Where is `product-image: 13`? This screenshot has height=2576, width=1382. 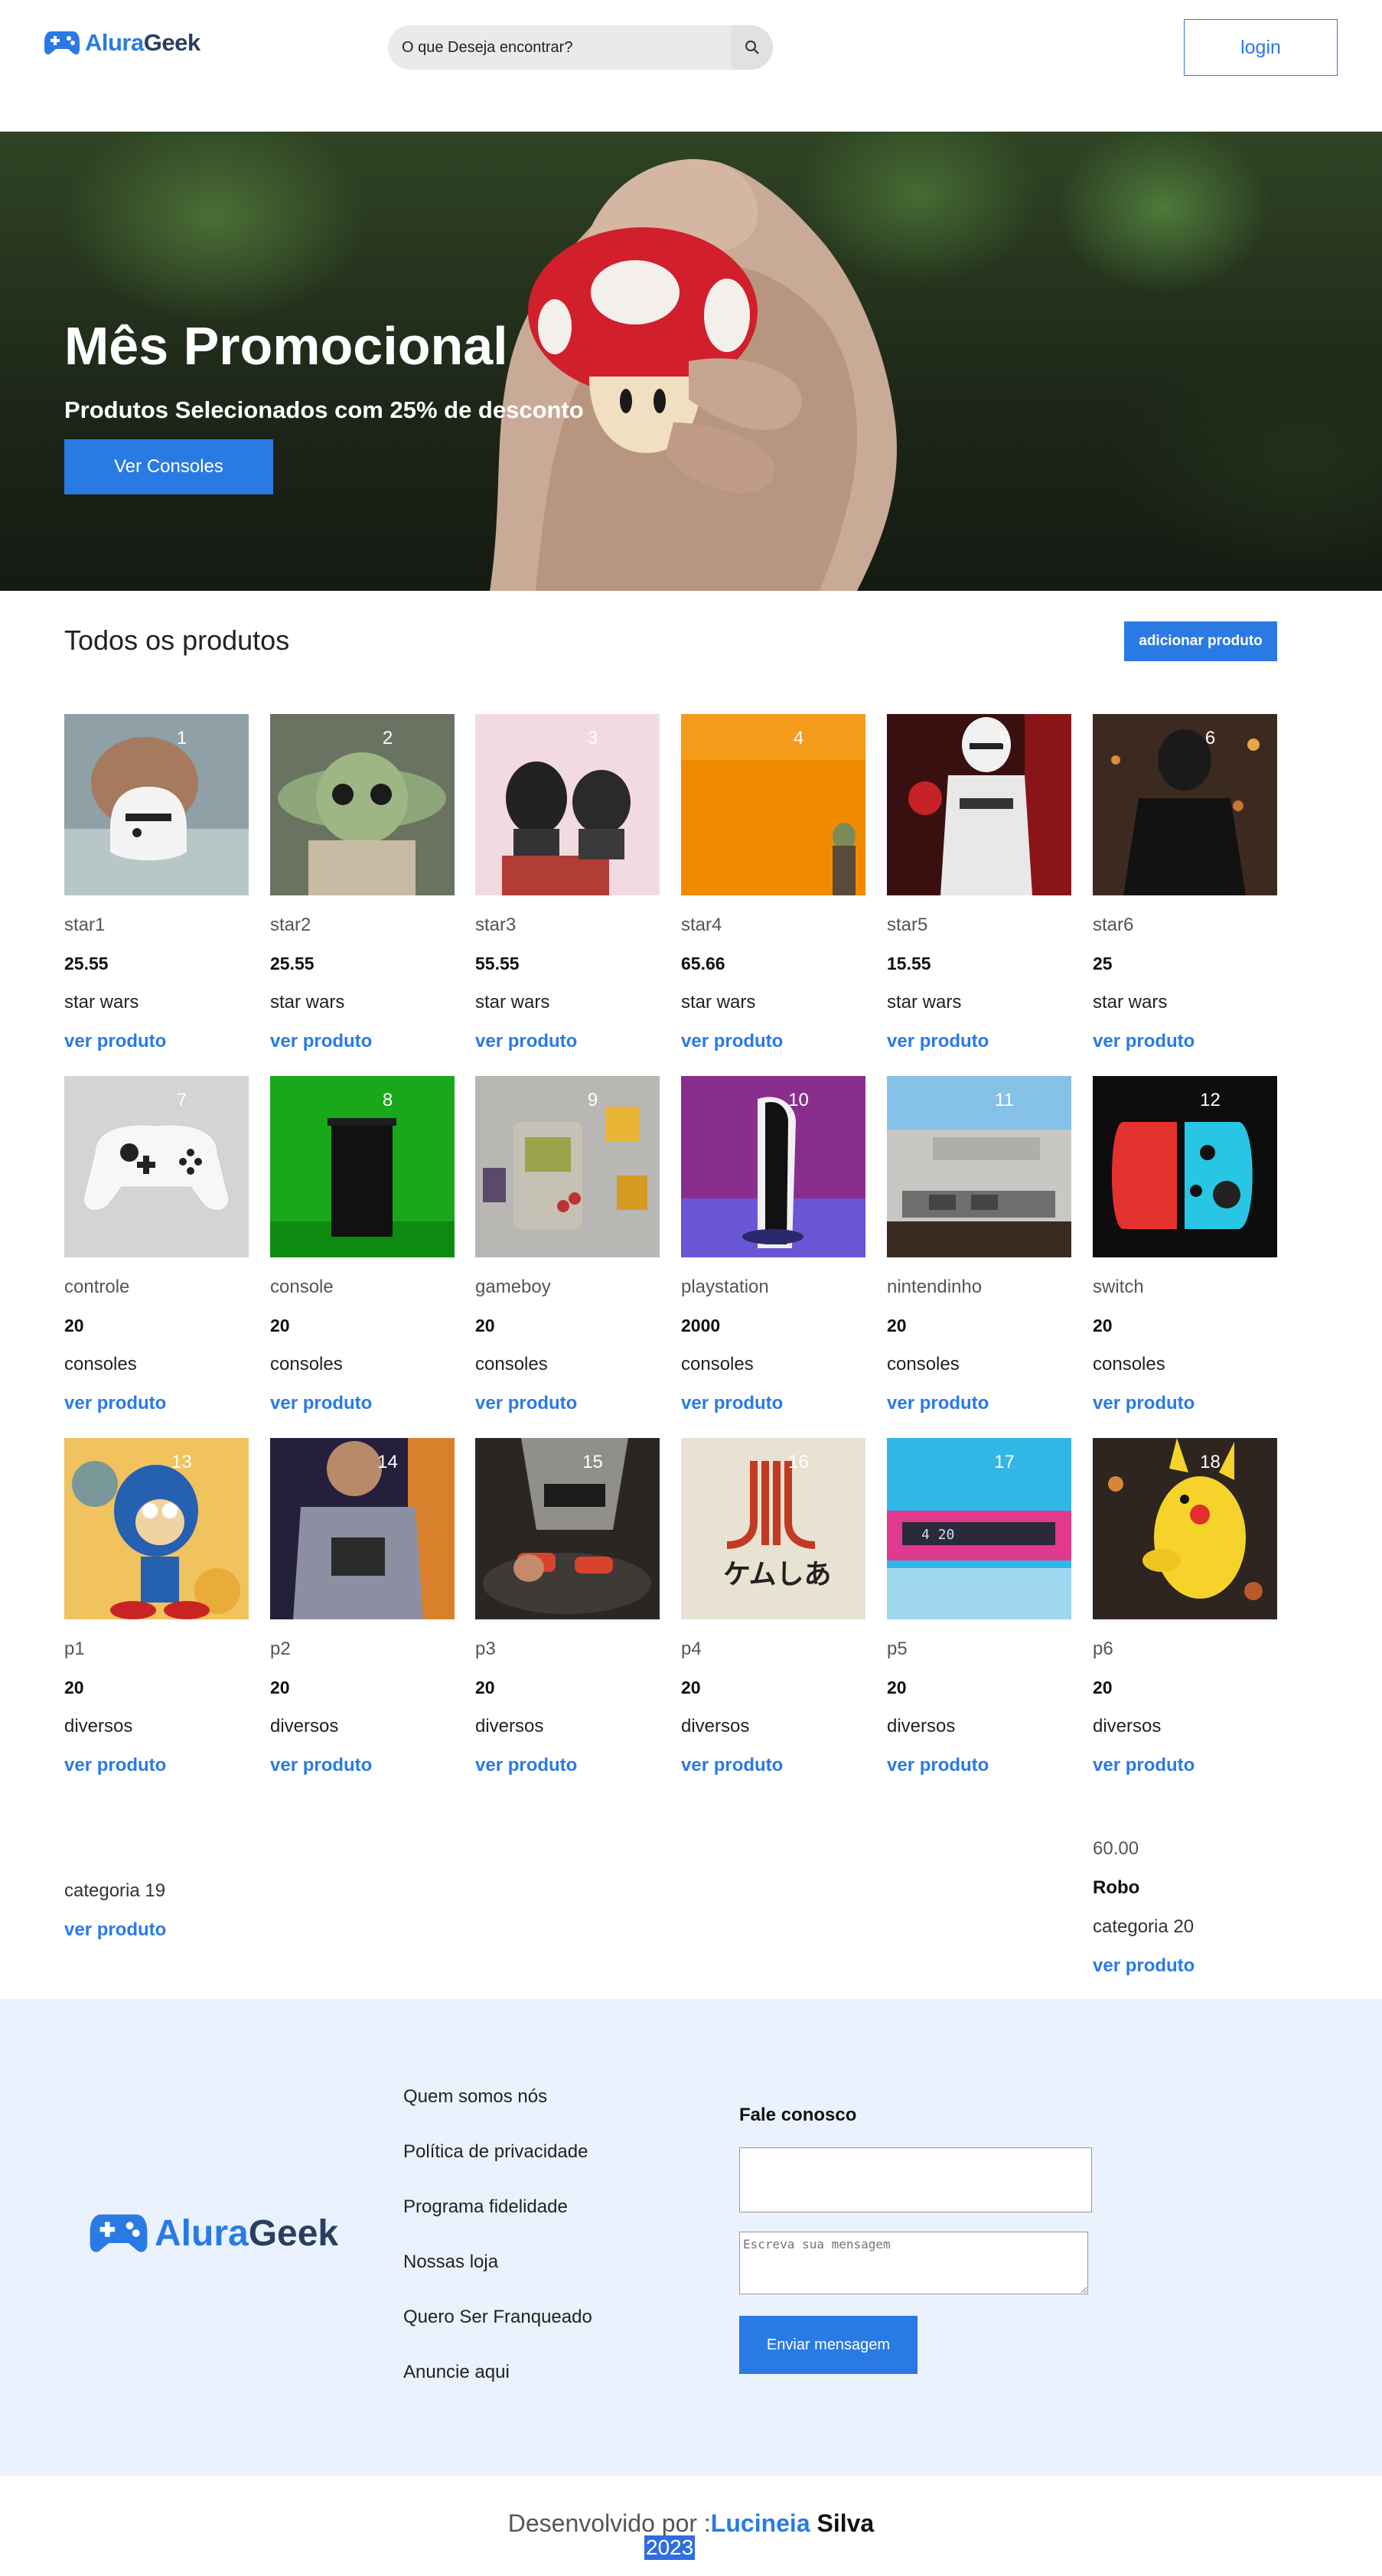
product-image: 13 is located at coordinates (156, 1528).